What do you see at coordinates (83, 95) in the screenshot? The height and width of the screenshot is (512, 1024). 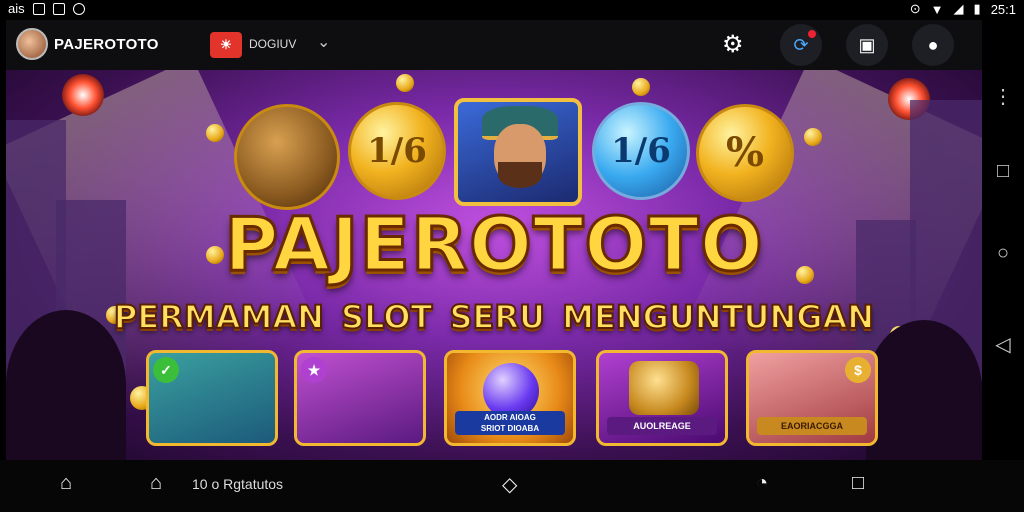 I see `spotlight-left` at bounding box center [83, 95].